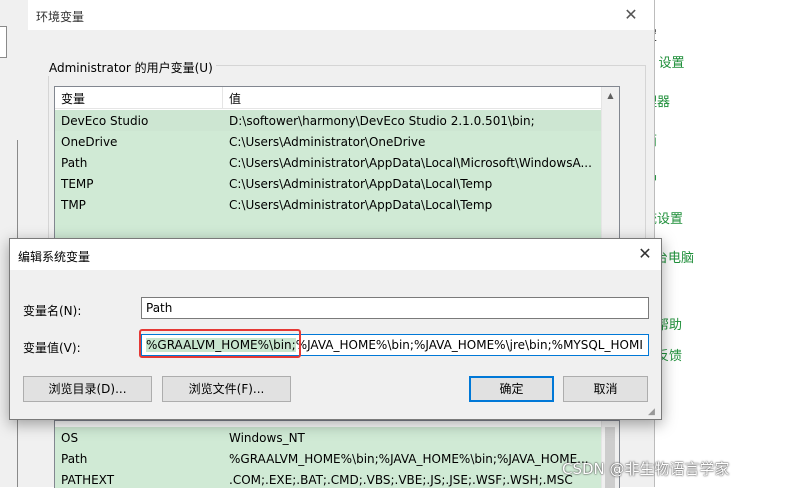  I want to click on window-titlebar: 环境变量 ✕, so click(341, 15).